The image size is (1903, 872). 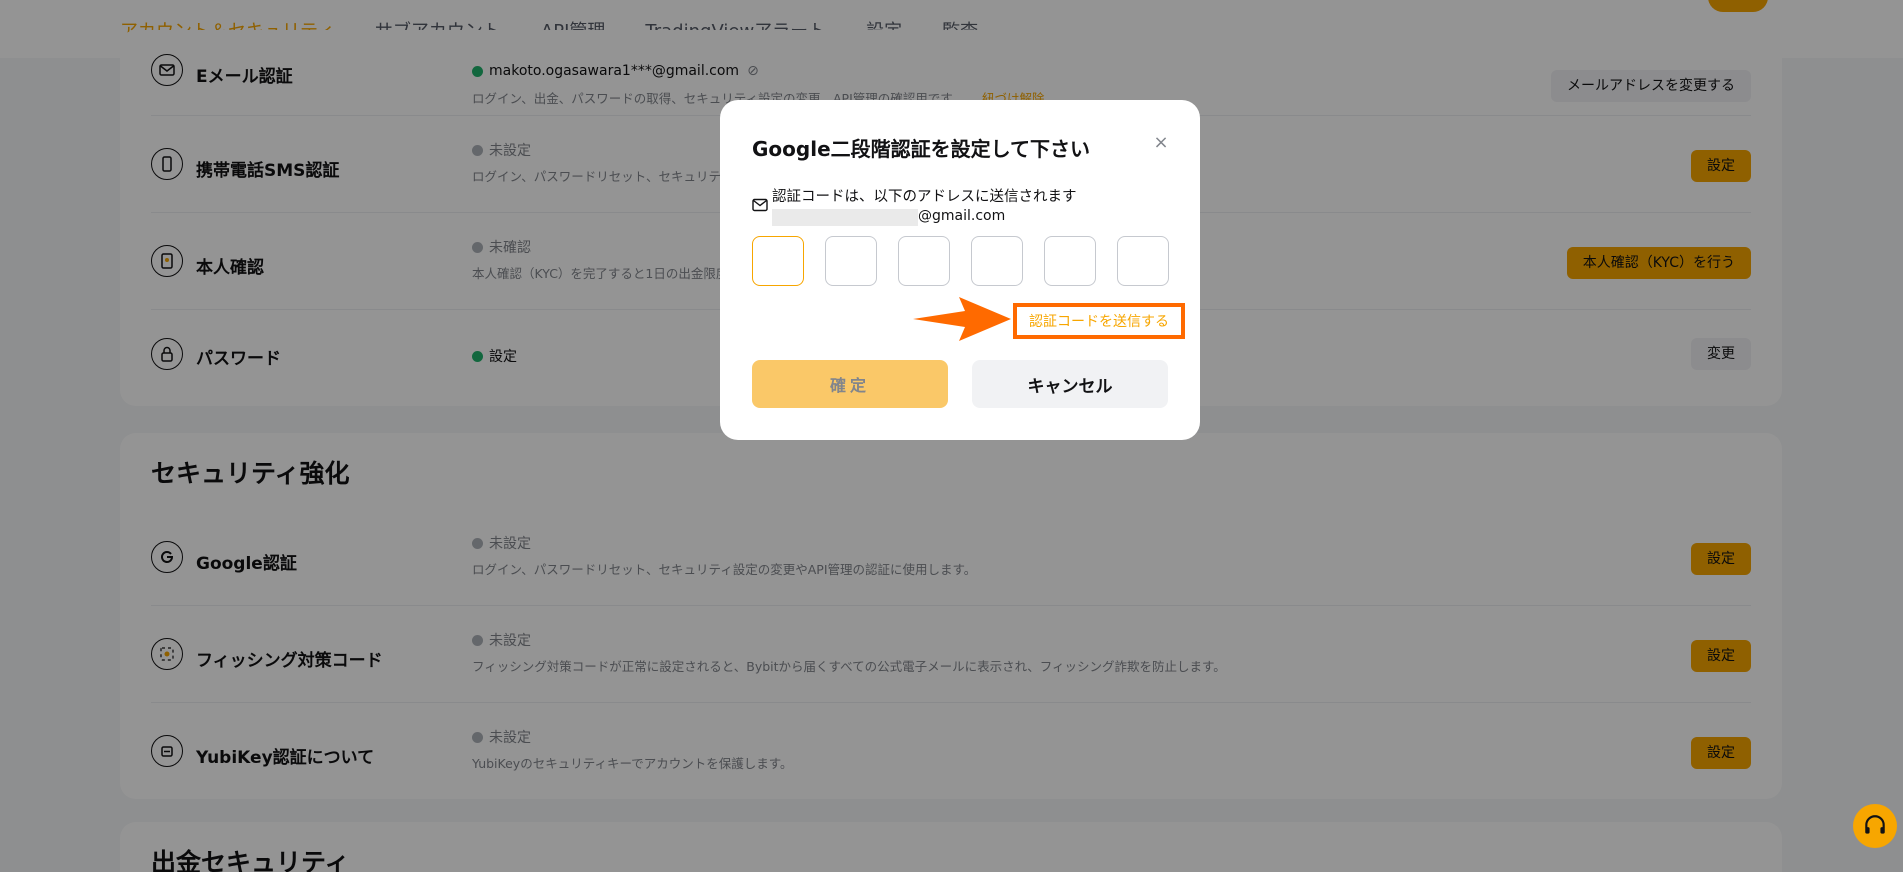 I want to click on support-chat-button, so click(x=1875, y=826).